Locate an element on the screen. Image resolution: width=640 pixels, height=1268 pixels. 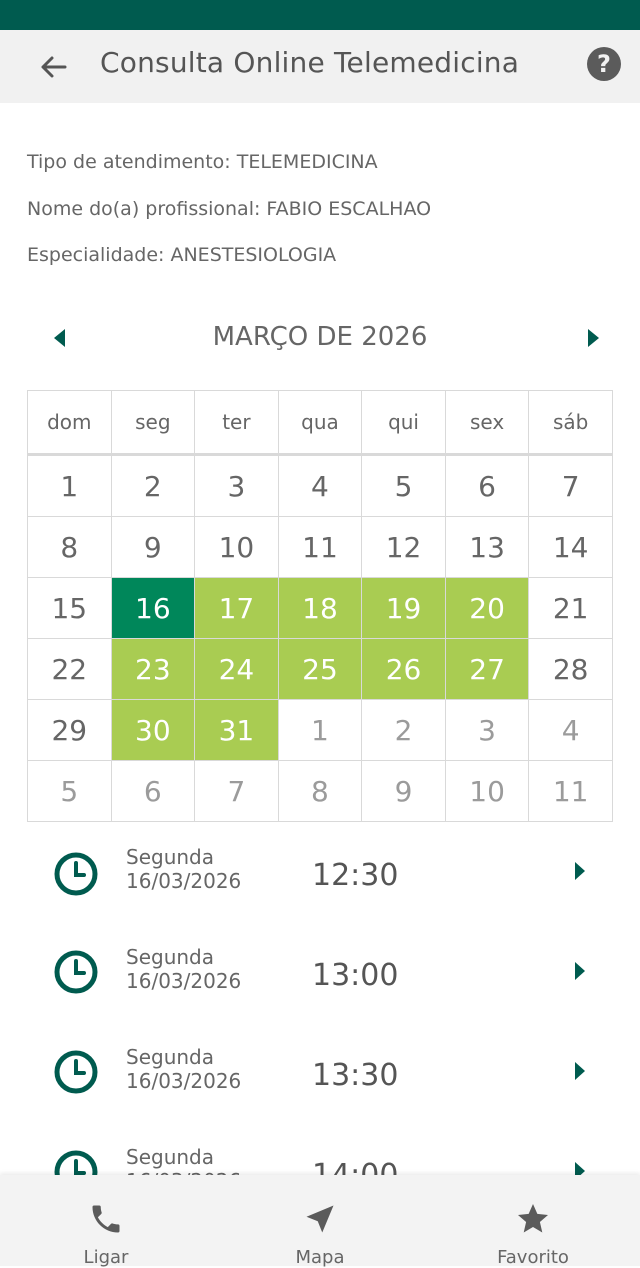
bottom-navigation: Ligar Mapa Favorito is located at coordinates (320, 1221).